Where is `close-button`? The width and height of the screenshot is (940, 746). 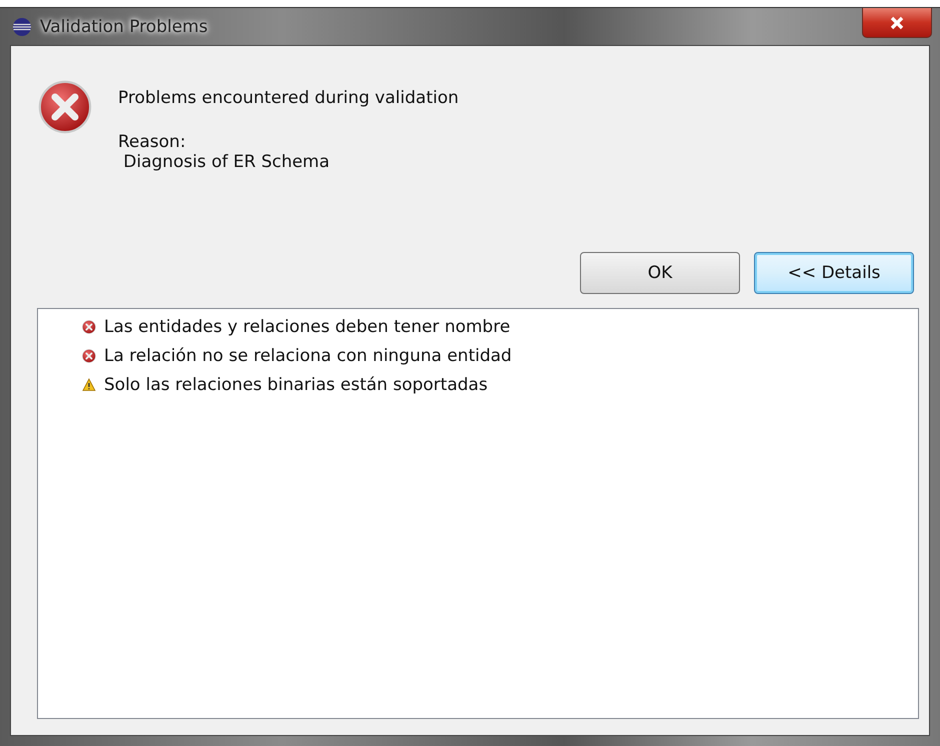
close-button is located at coordinates (897, 23).